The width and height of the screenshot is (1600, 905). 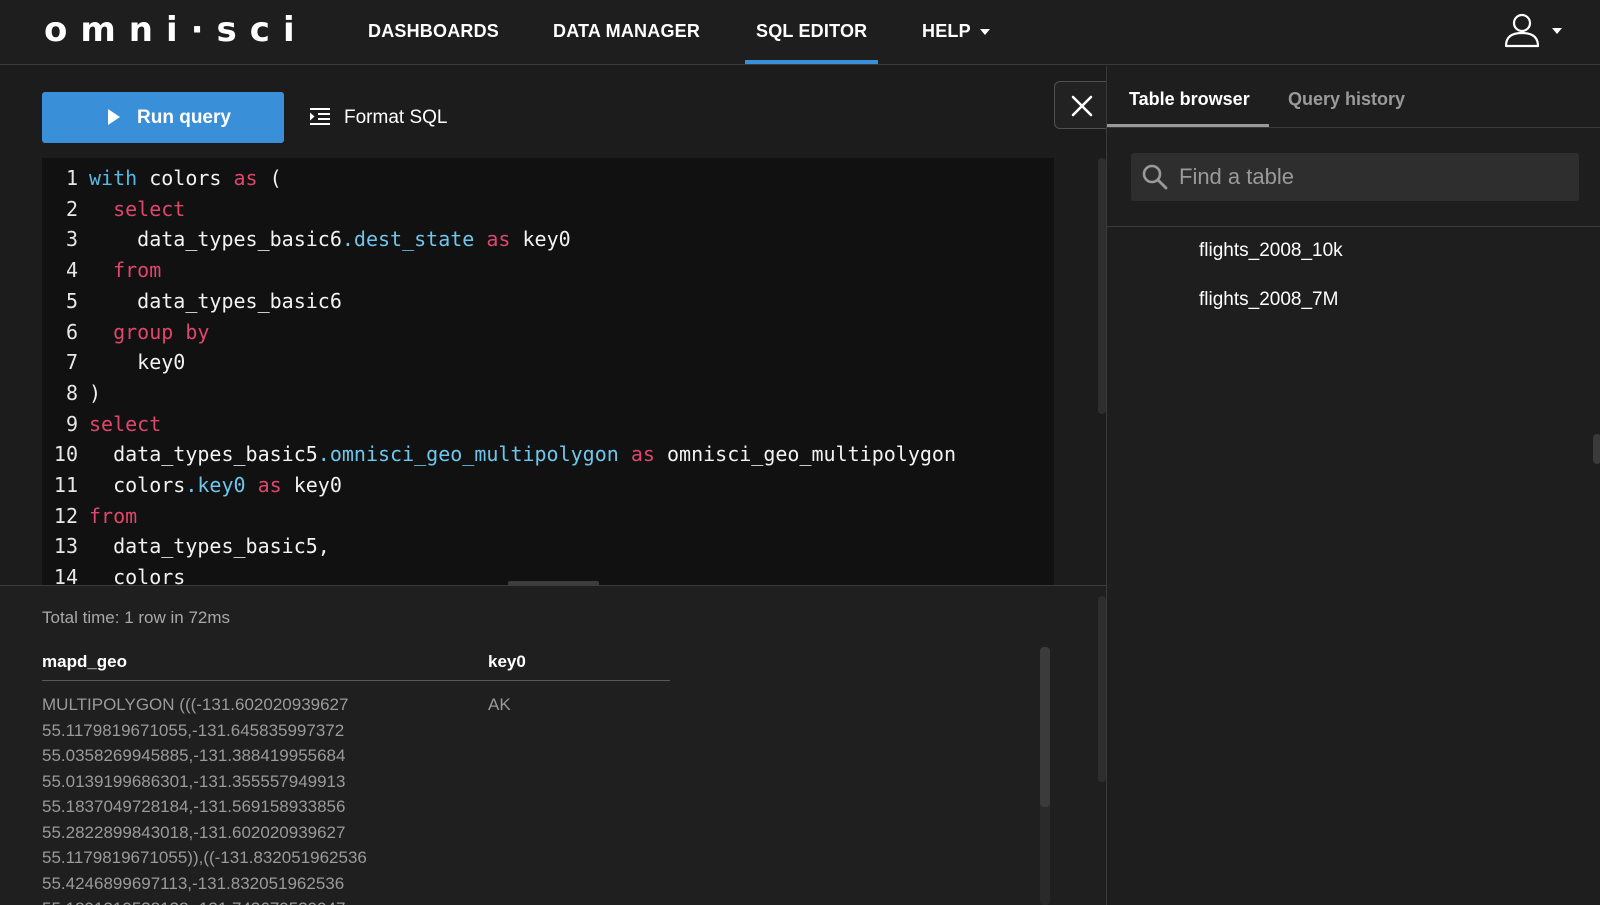 I want to click on table-search, so click(x=1355, y=177).